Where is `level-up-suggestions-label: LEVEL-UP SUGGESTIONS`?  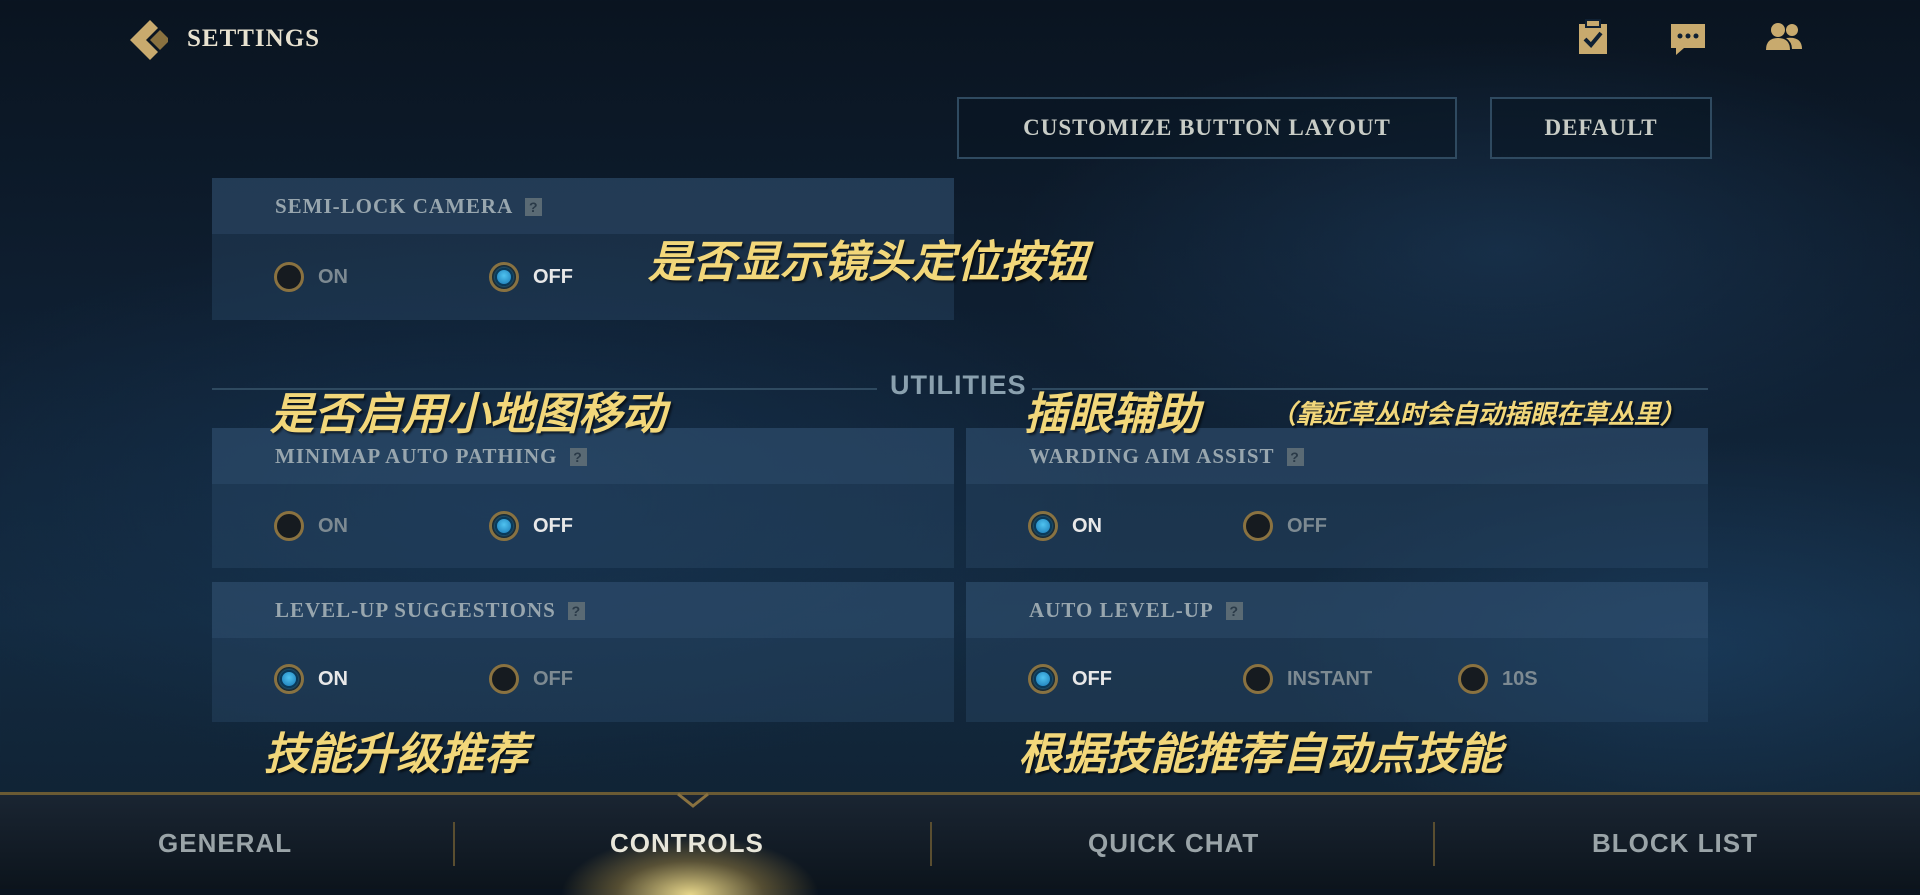 level-up-suggestions-label: LEVEL-UP SUGGESTIONS is located at coordinates (415, 610).